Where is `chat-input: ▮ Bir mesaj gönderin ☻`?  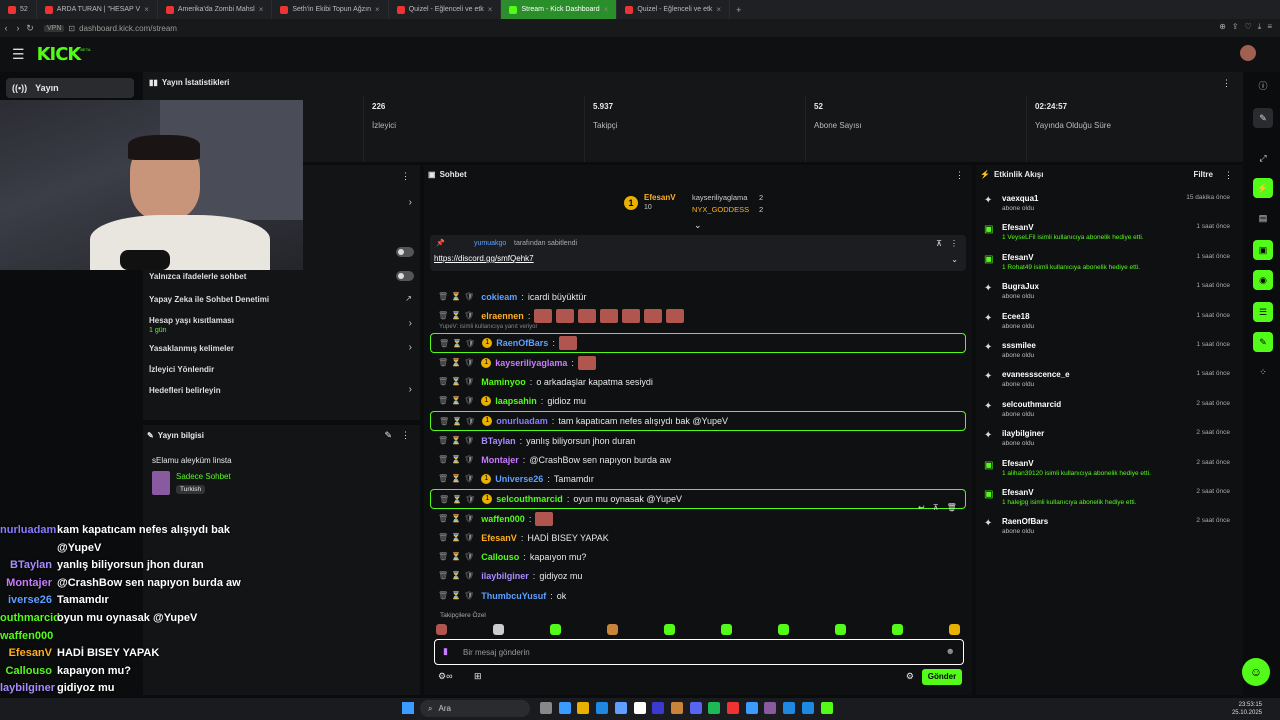
chat-input: ▮ Bir mesaj gönderin ☻ is located at coordinates (699, 652).